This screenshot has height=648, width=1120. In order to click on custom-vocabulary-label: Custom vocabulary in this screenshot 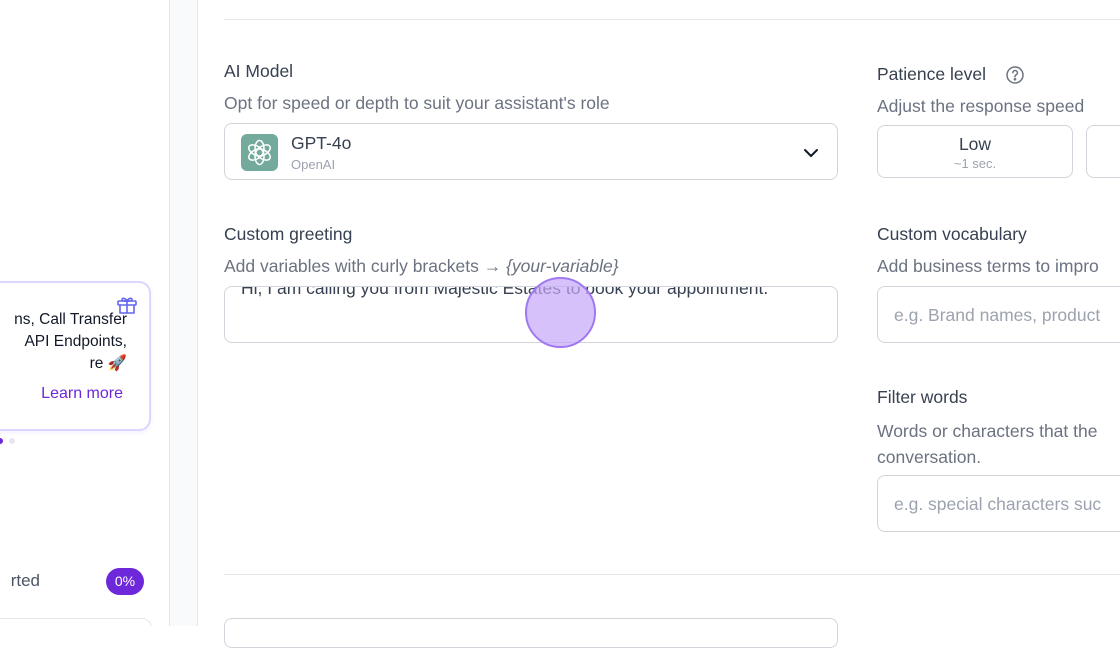, I will do `click(952, 234)`.